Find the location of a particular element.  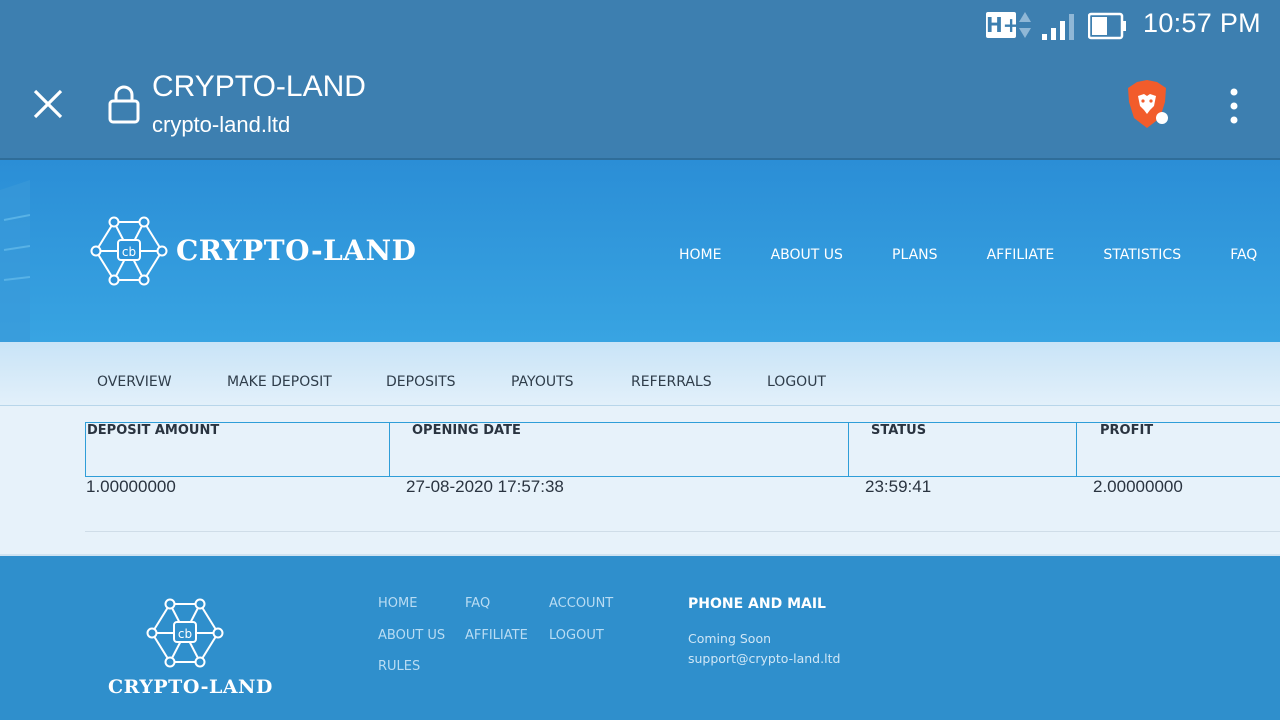

footer-link-about-us: ABOUT US is located at coordinates (411, 635).